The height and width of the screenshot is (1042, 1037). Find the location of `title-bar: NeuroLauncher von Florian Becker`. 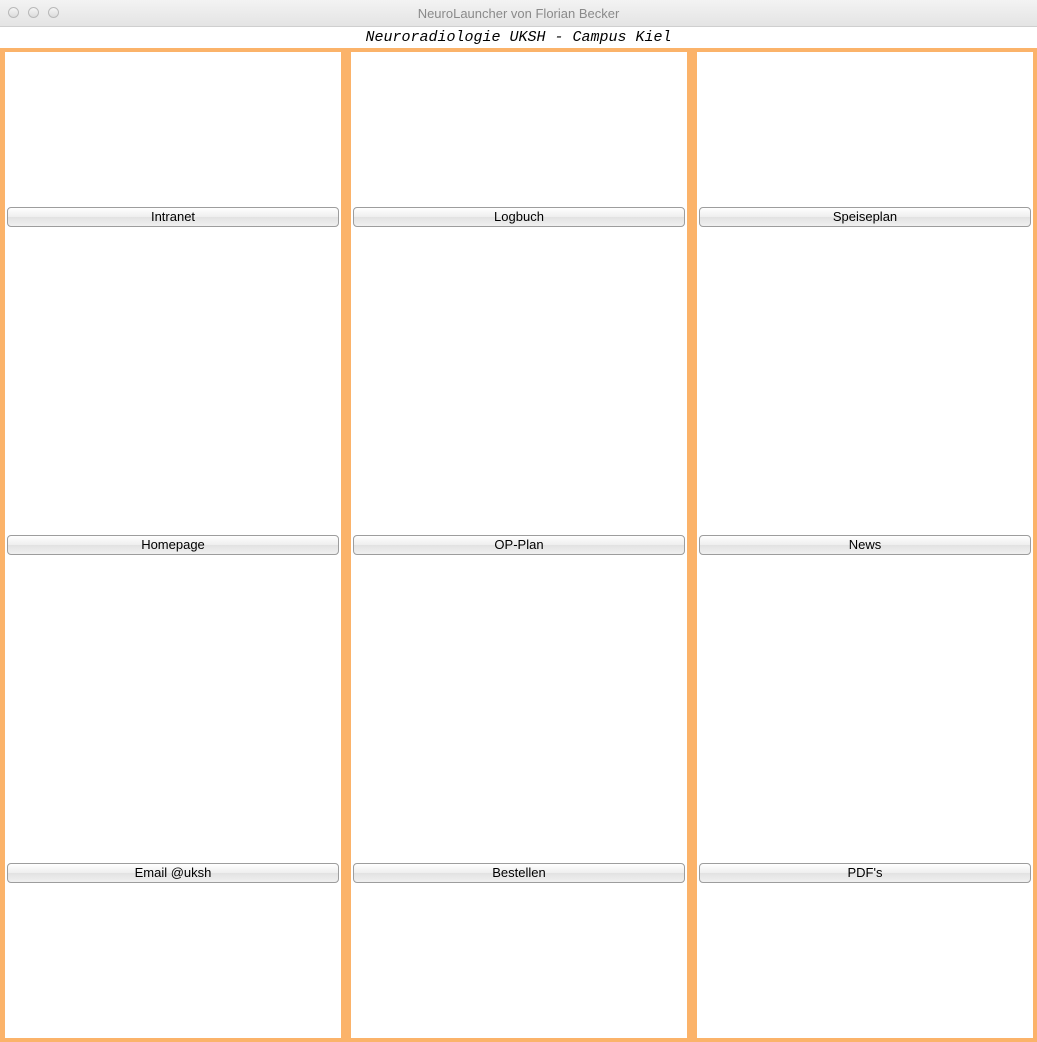

title-bar: NeuroLauncher von Florian Becker is located at coordinates (518, 13).